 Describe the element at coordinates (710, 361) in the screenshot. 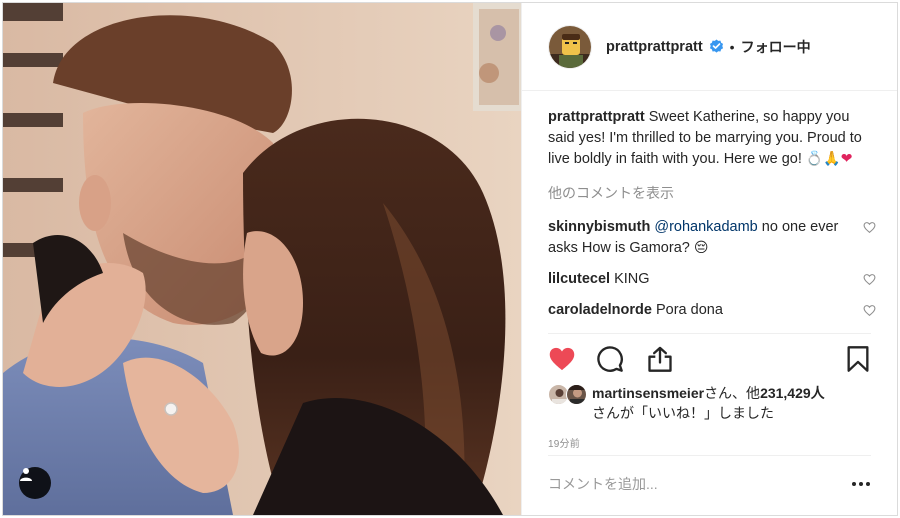

I see `action-bar` at that location.